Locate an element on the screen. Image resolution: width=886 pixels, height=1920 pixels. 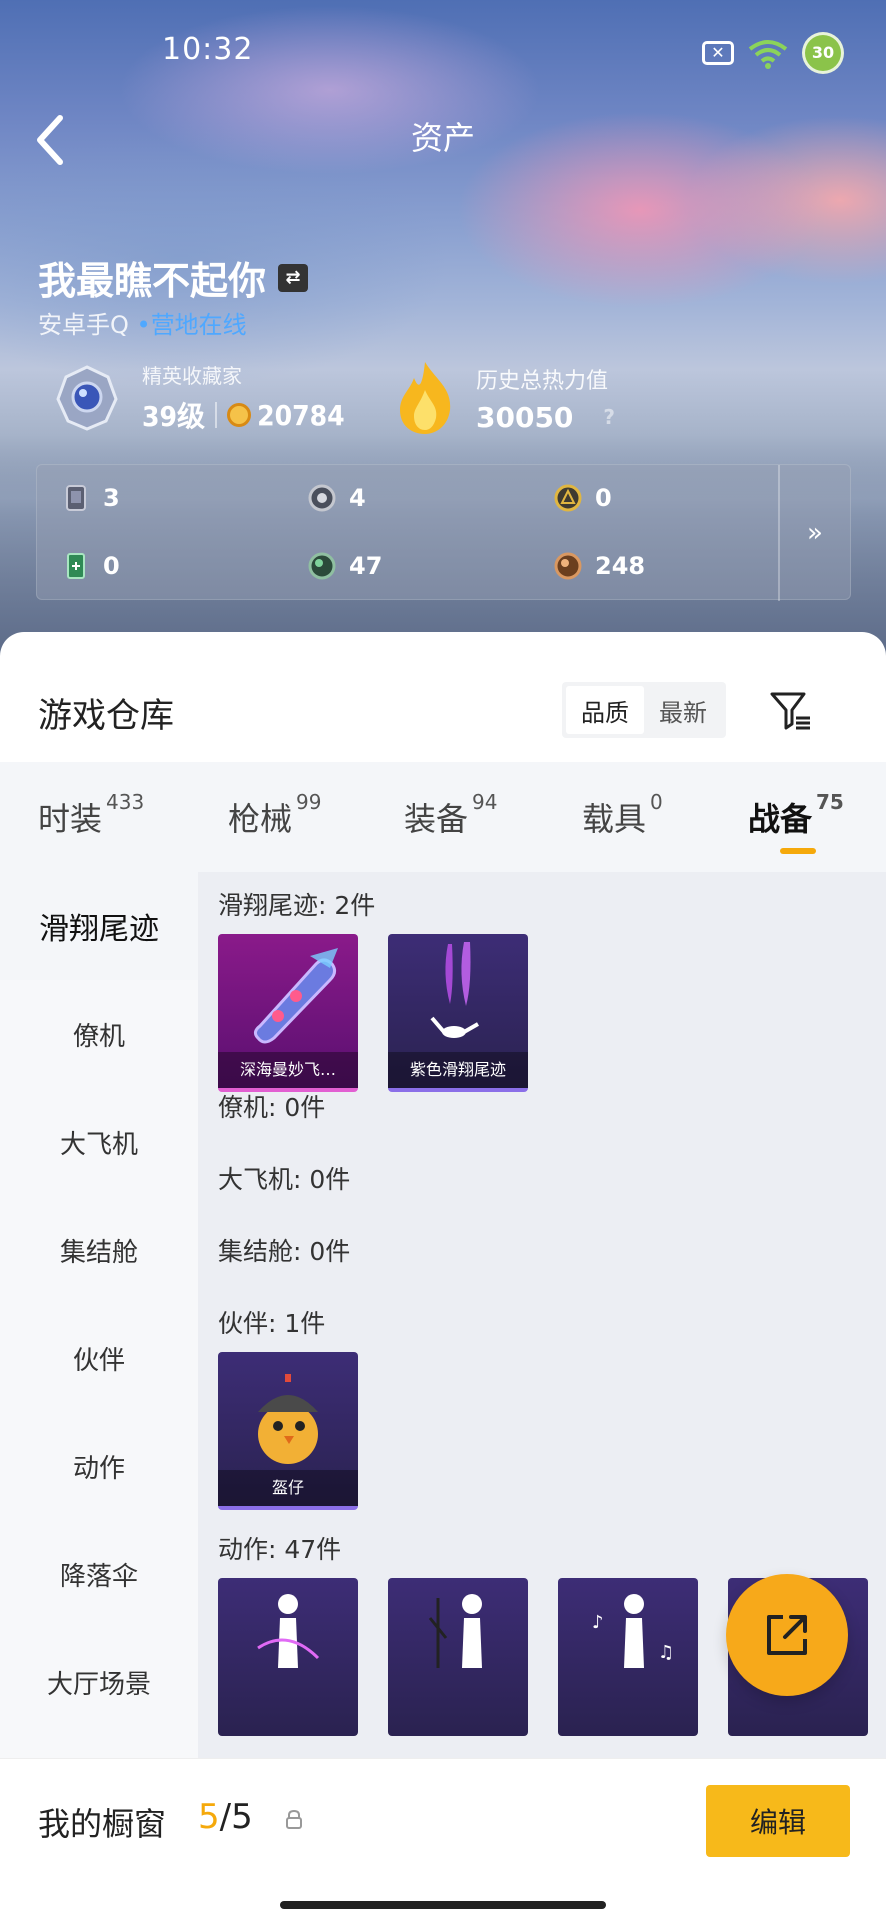
filter-icon is located at coordinates (790, 710).